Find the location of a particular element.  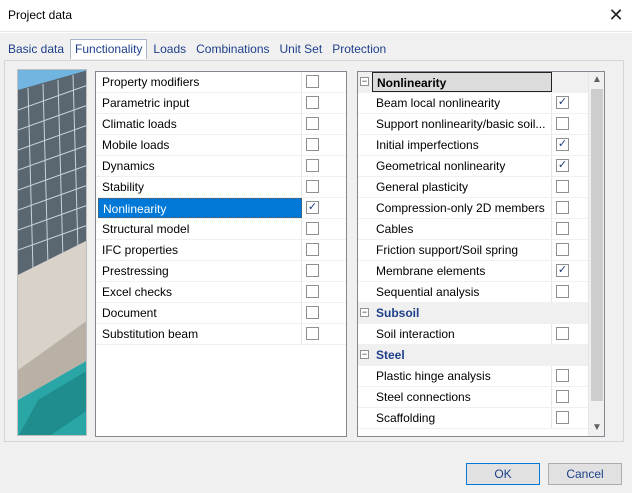

list-item-document: Document is located at coordinates (221, 313).